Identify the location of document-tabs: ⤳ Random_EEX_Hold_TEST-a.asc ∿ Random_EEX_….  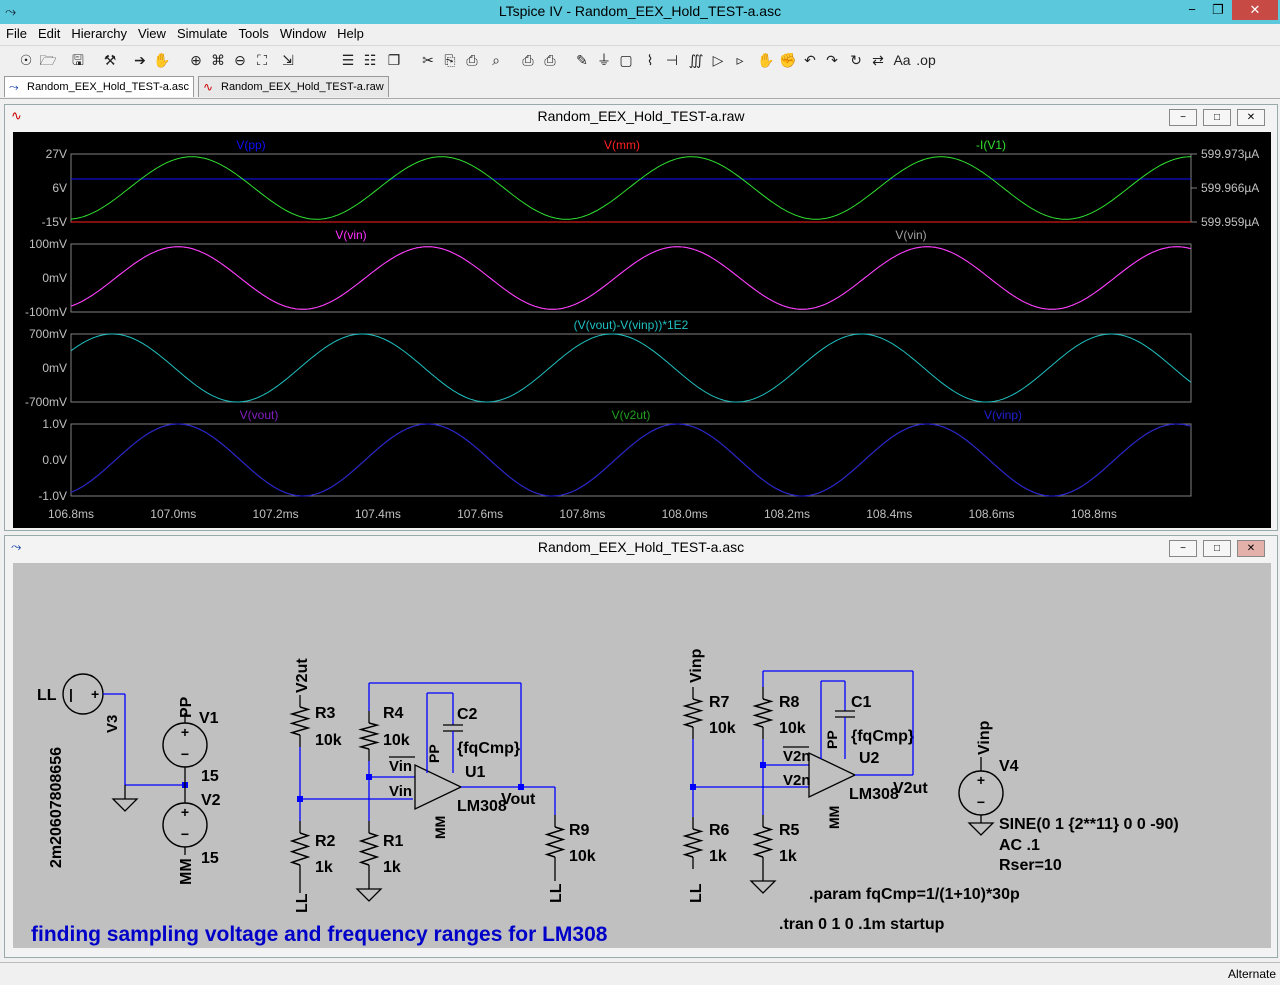
(640, 86).